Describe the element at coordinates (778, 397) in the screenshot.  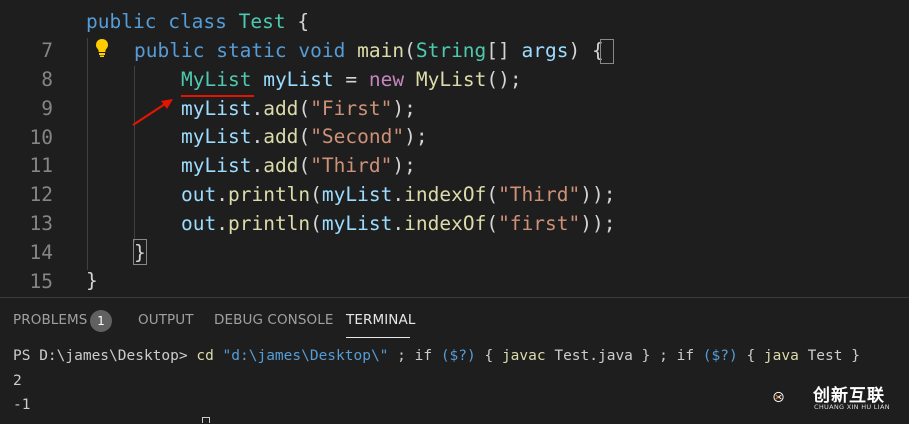
I see `watermark-logo-icon` at that location.